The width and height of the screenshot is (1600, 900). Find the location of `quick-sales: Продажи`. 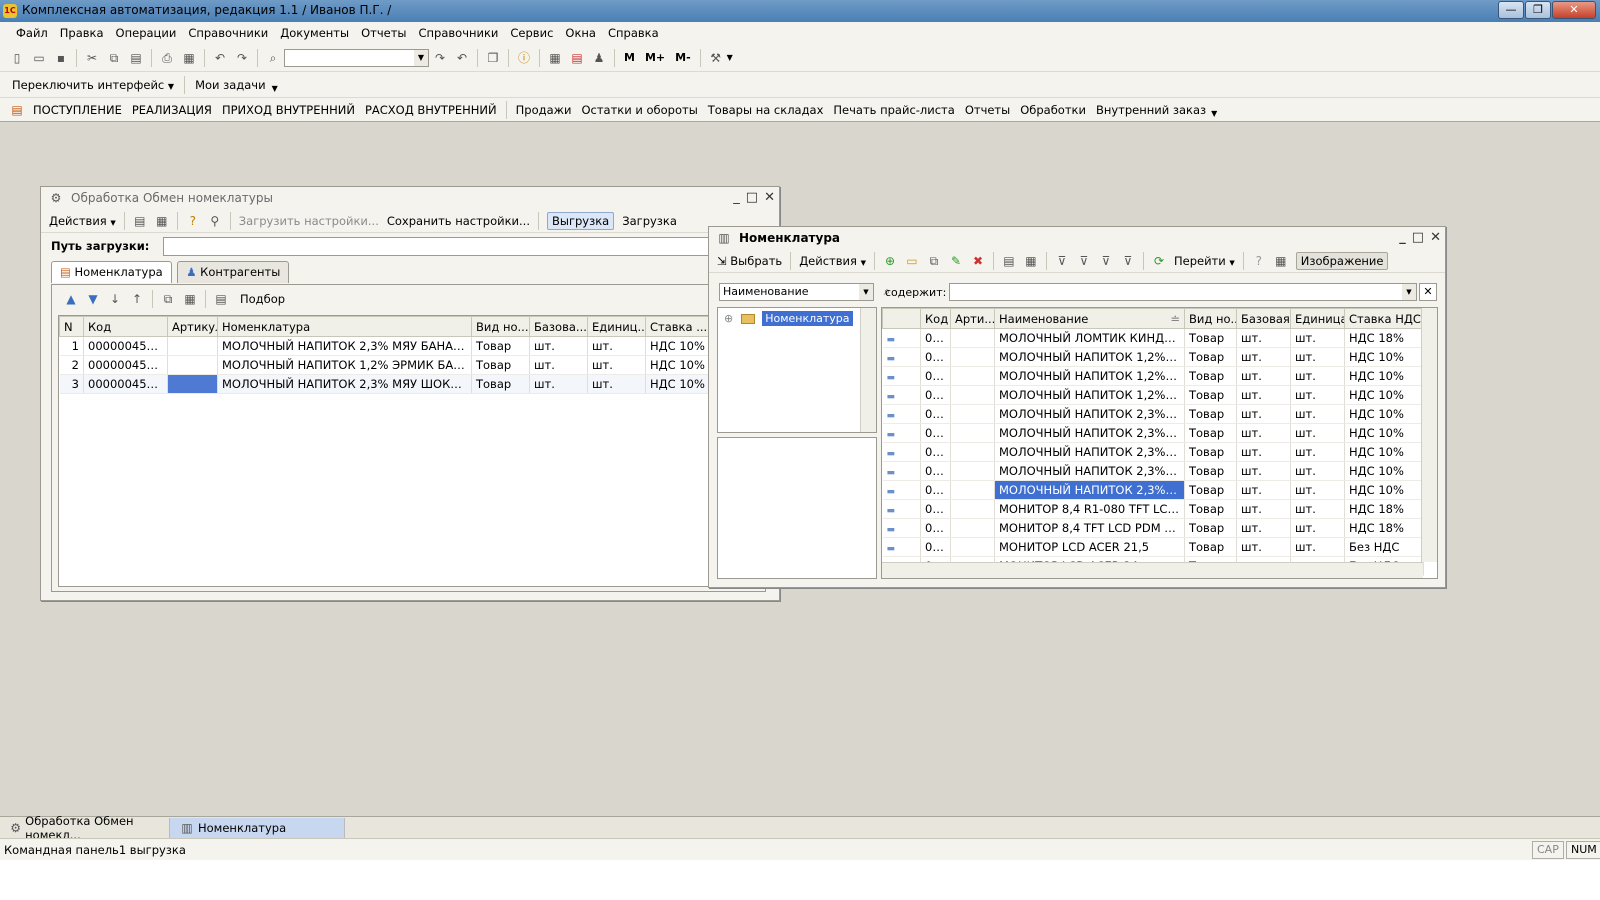

quick-sales: Продажи is located at coordinates (544, 110).